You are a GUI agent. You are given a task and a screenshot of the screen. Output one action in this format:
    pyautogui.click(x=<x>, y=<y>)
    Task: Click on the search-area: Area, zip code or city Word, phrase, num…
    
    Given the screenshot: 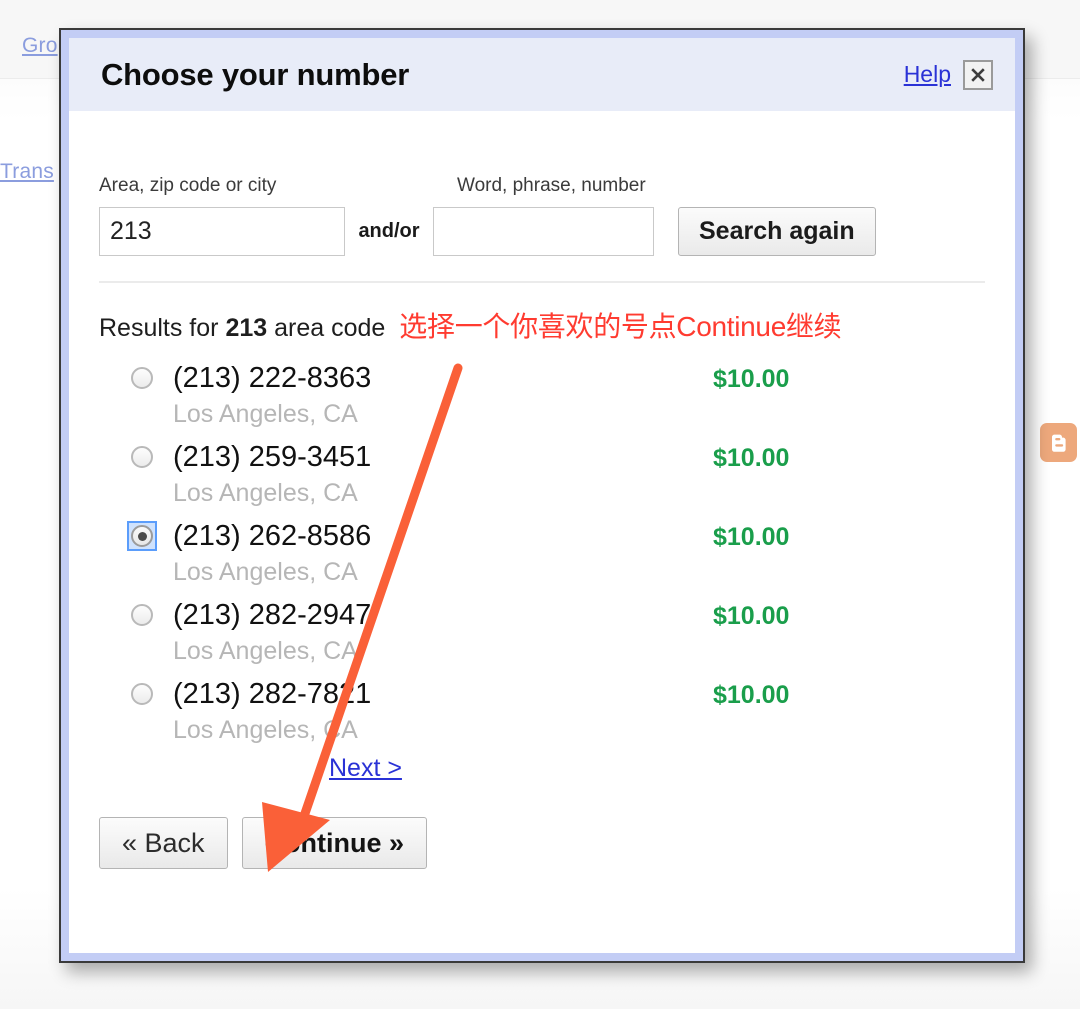 What is the action you would take?
    pyautogui.click(x=542, y=183)
    